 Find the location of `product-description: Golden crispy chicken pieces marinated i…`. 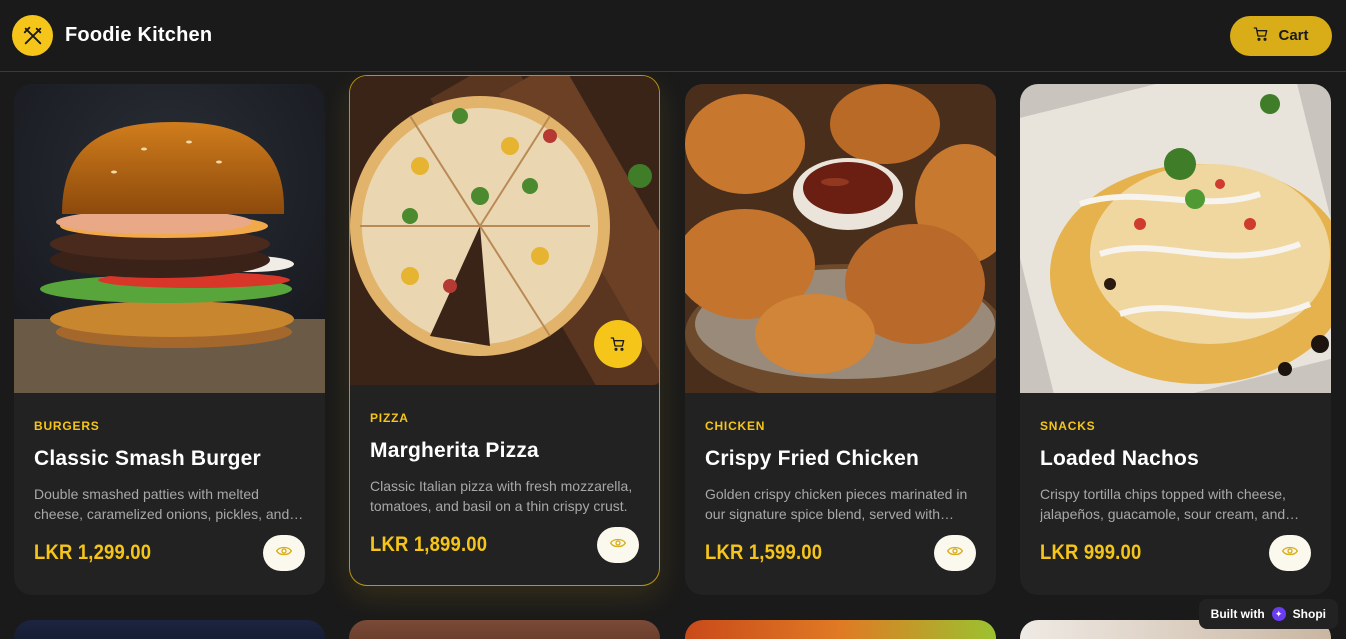

product-description: Golden crispy chicken pieces marinated i… is located at coordinates (836, 504).